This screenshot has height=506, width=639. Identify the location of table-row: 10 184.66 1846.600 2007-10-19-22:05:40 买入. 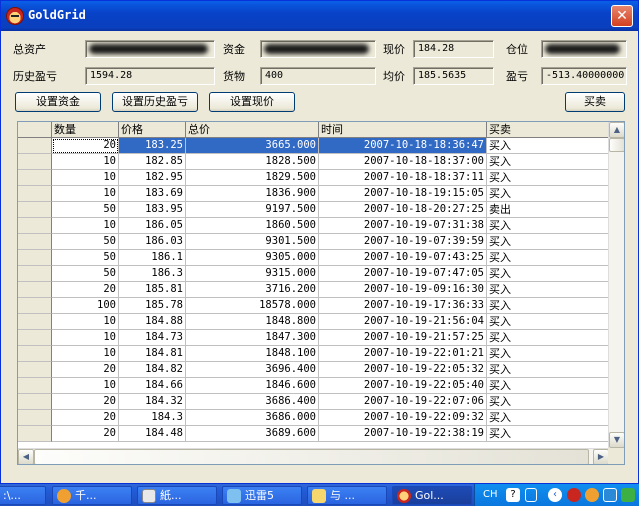
(313, 386).